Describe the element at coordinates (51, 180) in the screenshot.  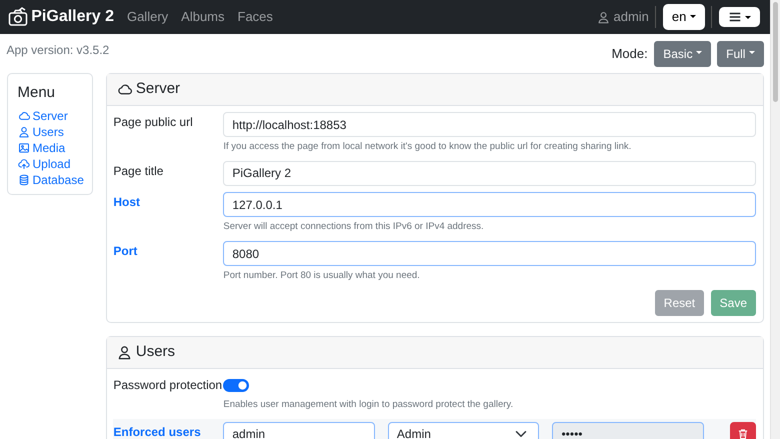
I see `menu-link: Database` at that location.